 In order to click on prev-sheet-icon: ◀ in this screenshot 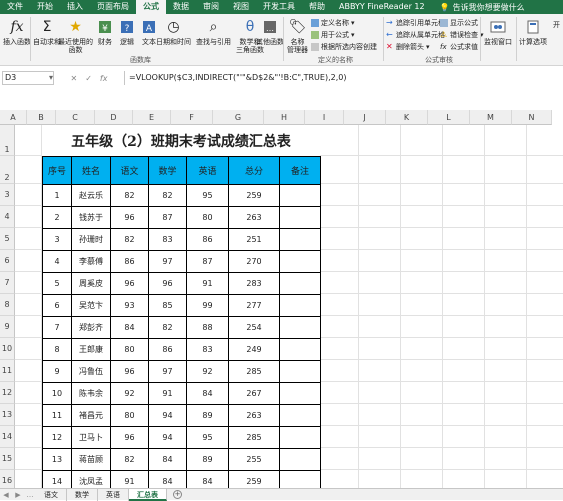, I will do `click(6, 495)`.